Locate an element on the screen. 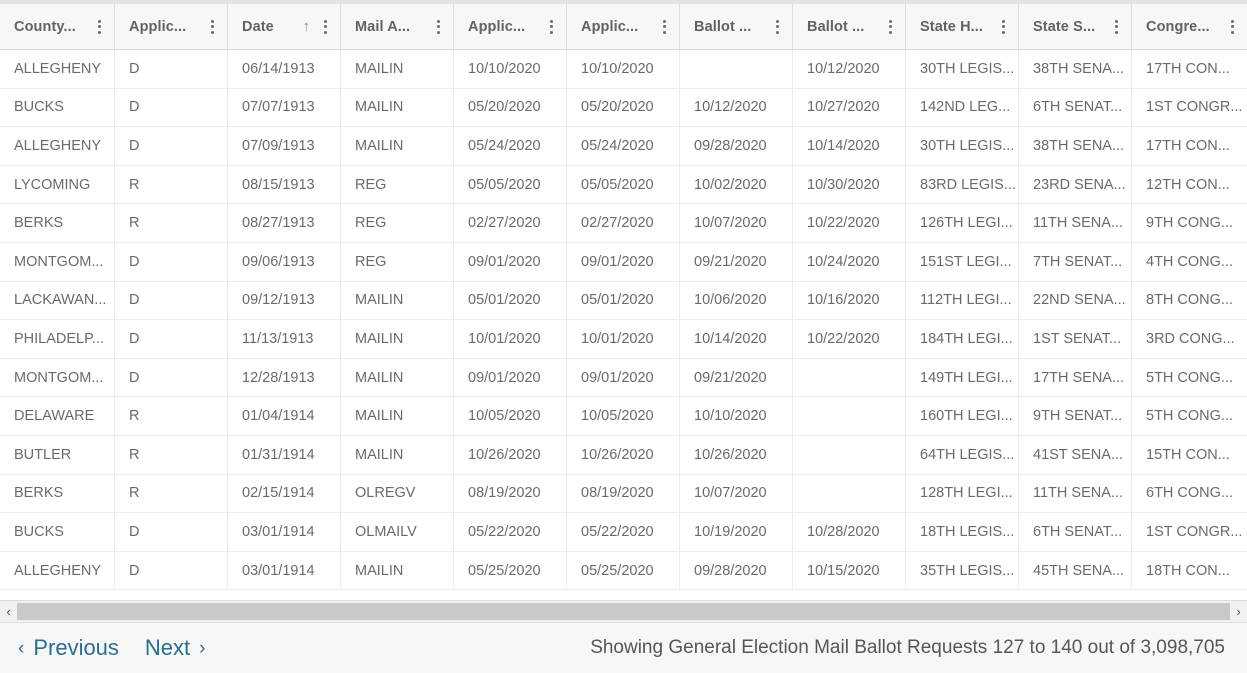 This screenshot has width=1247, height=673. sort-ascending-icon: ↑ is located at coordinates (307, 26).